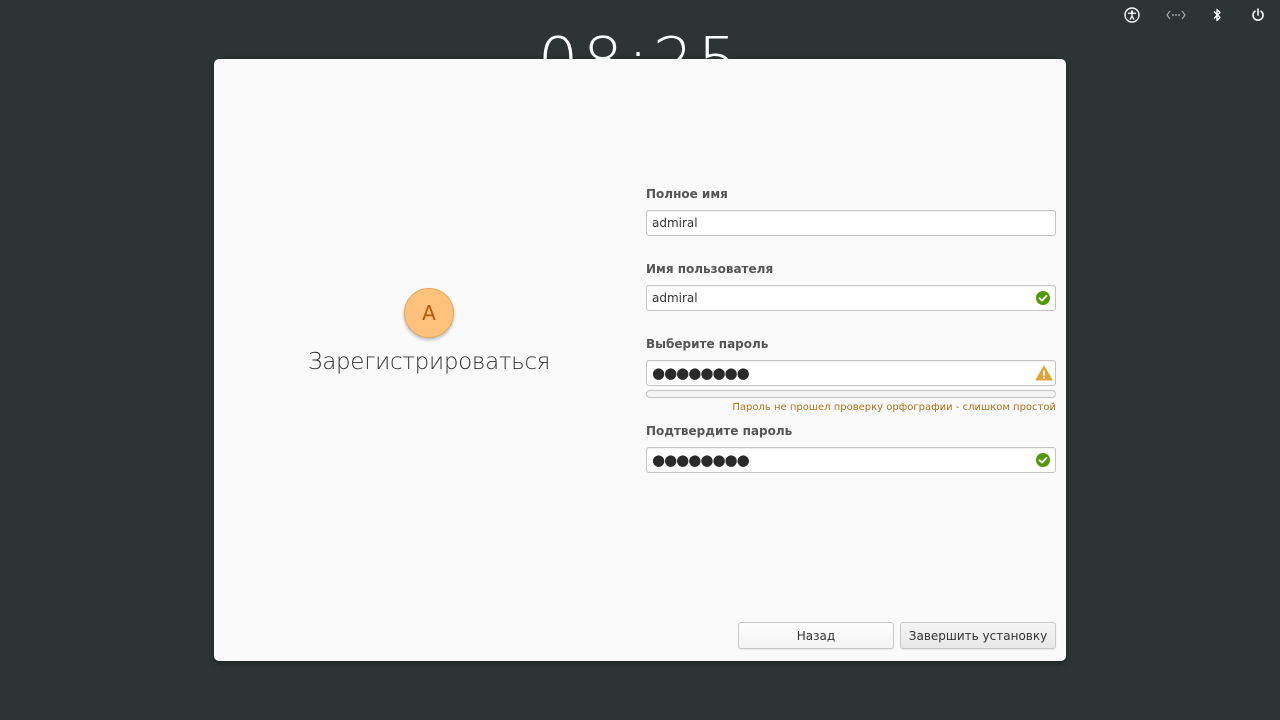 The height and width of the screenshot is (720, 1280). I want to click on full-name-field: admiral, so click(851, 223).